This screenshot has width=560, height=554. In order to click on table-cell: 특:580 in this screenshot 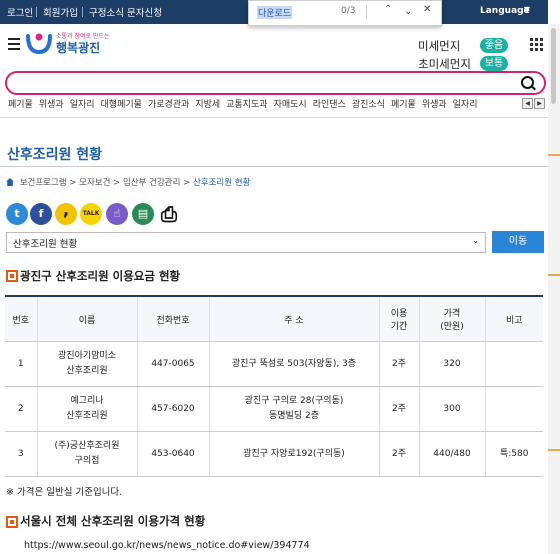, I will do `click(514, 454)`.